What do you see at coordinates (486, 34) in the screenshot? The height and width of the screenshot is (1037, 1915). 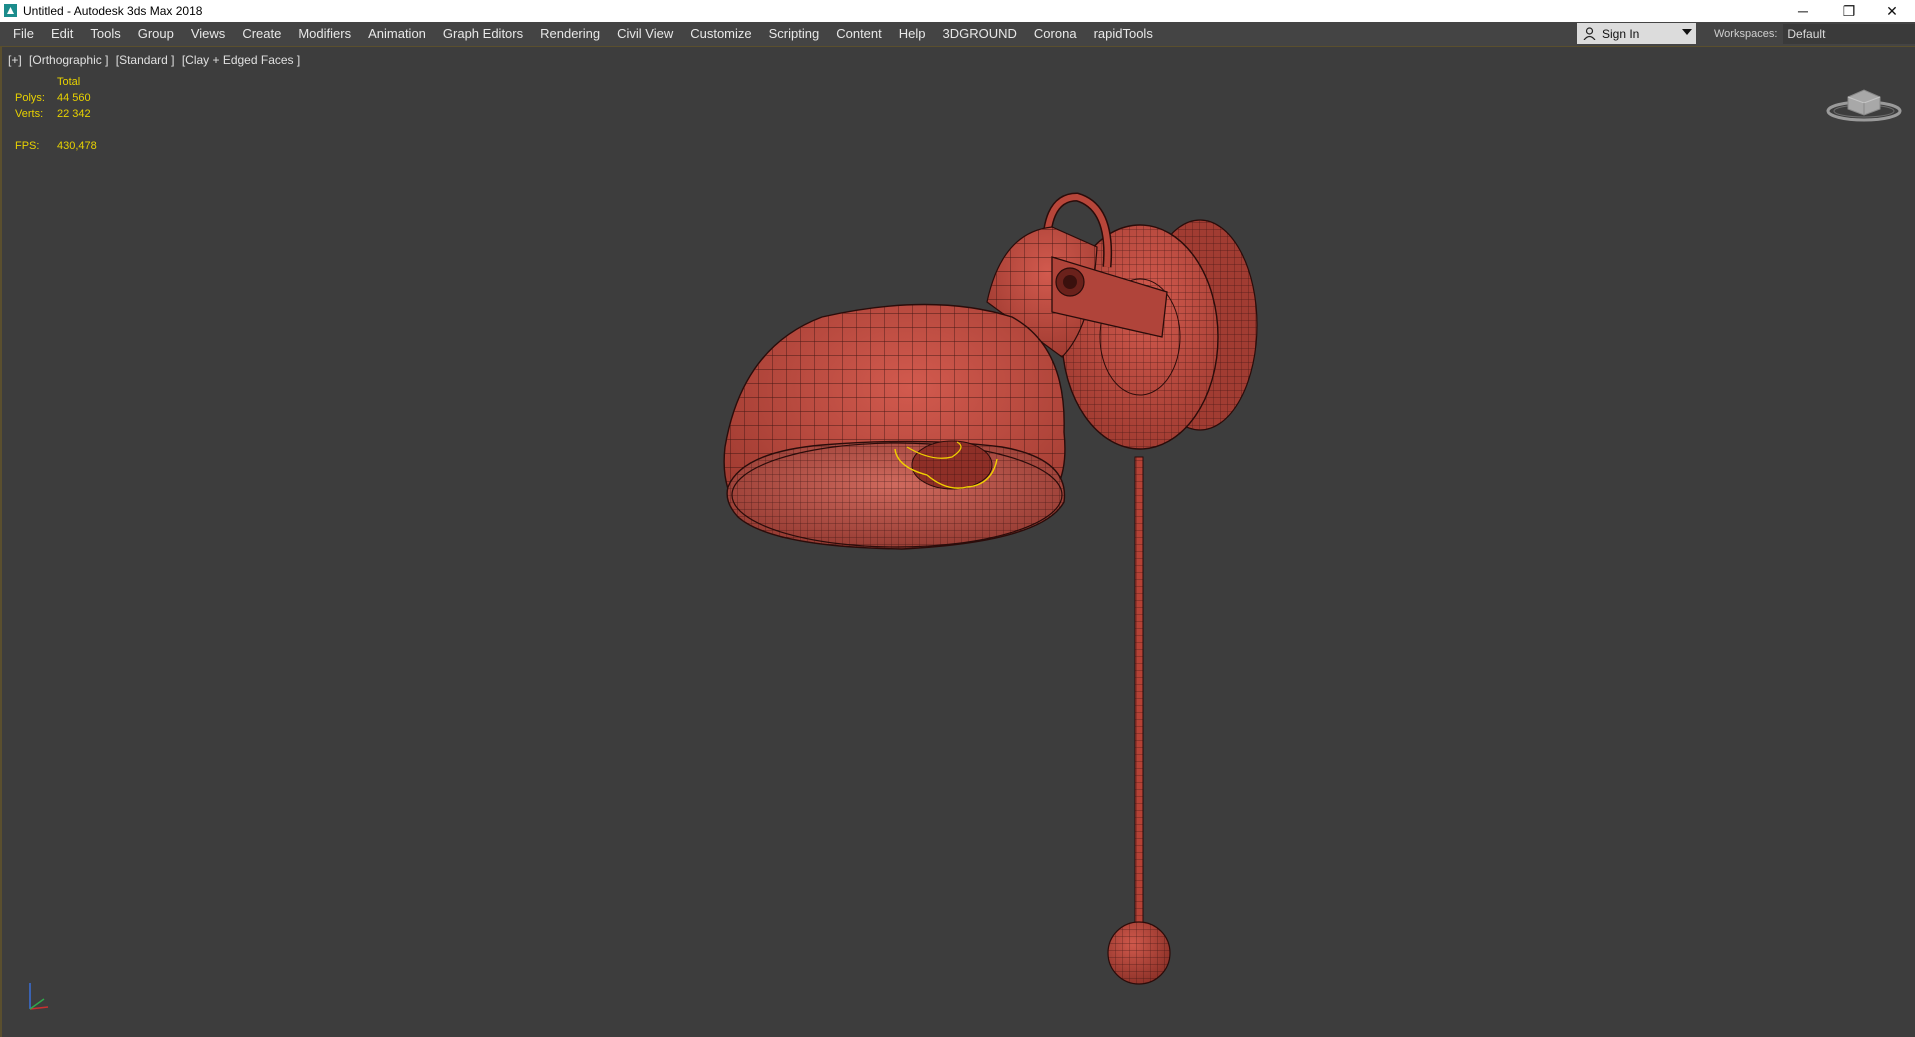 I see `menu-item-graph-editors: Graph Editors` at bounding box center [486, 34].